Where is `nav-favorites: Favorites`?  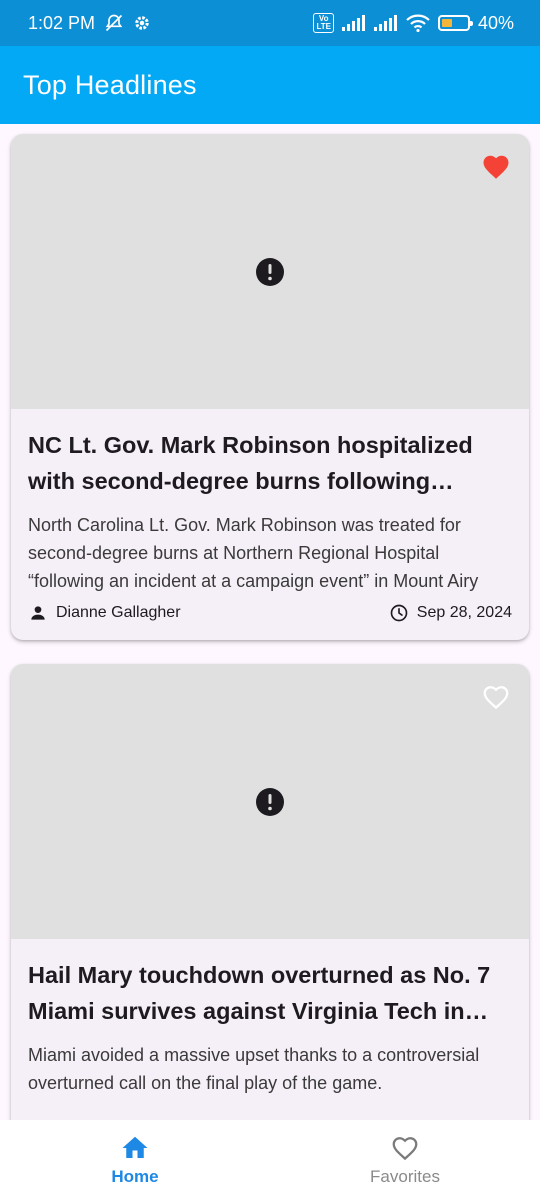 nav-favorites: Favorites is located at coordinates (405, 1160).